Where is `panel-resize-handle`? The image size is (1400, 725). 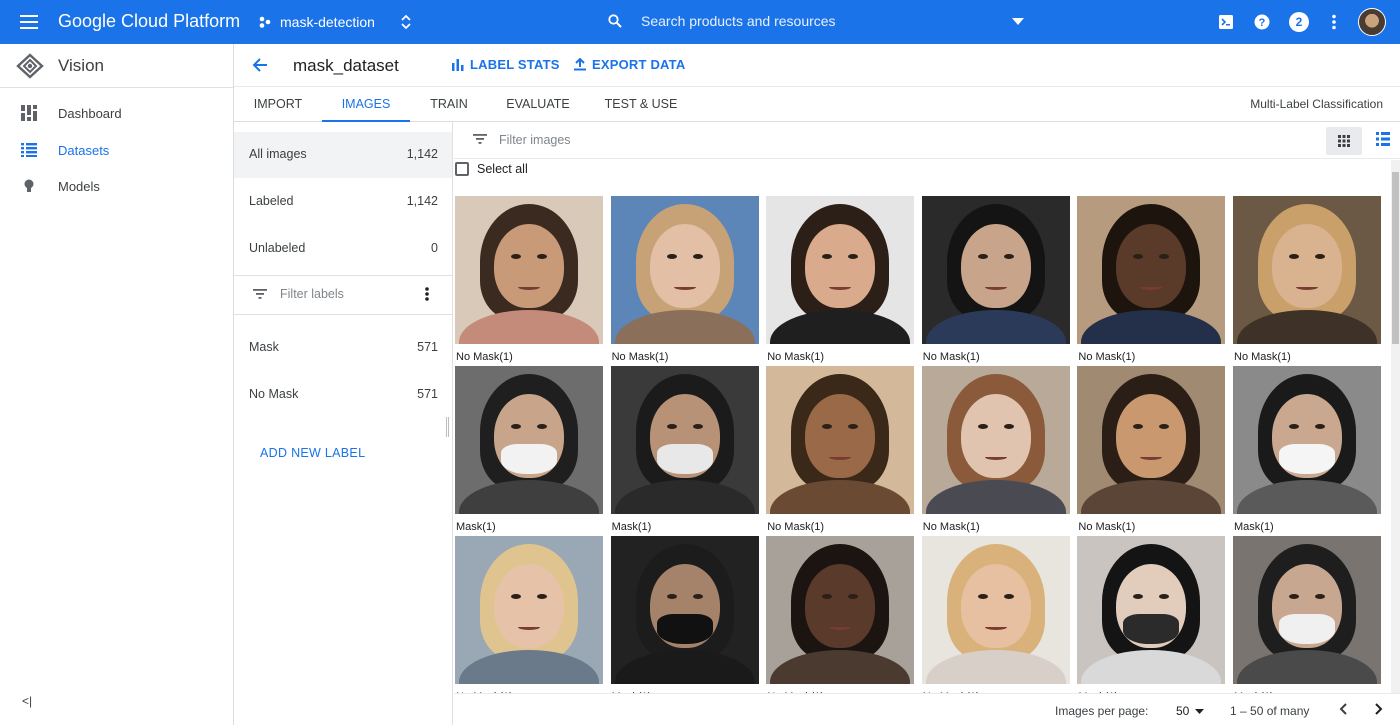 panel-resize-handle is located at coordinates (447, 427).